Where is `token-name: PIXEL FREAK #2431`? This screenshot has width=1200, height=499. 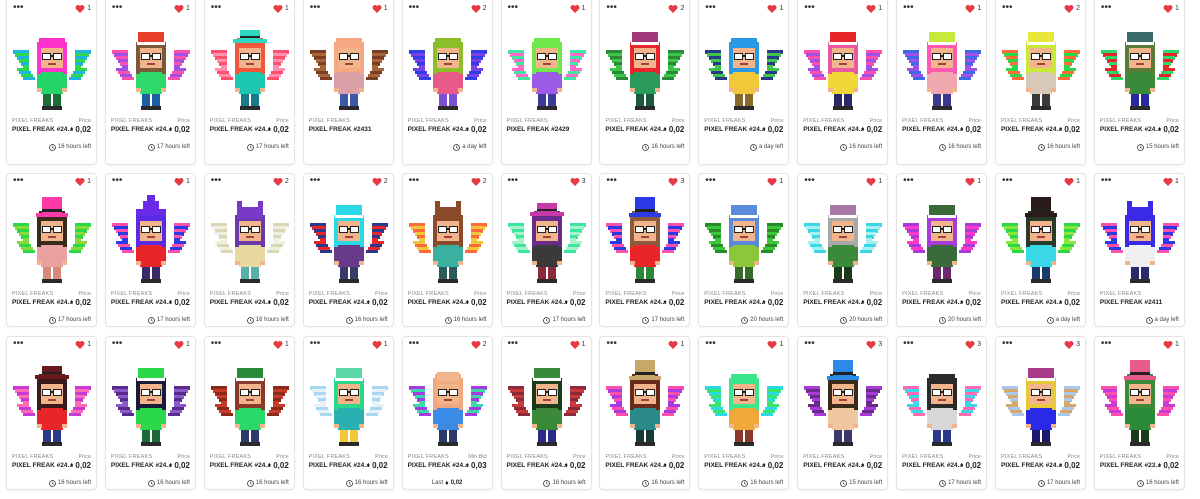
token-name: PIXEL FREAK #2431 is located at coordinates (340, 129).